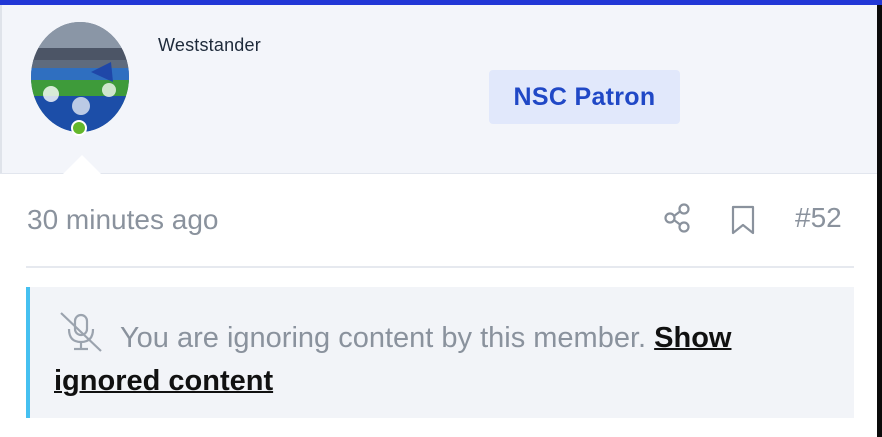 The image size is (882, 437). What do you see at coordinates (440, 267) in the screenshot?
I see `meta-divider` at bounding box center [440, 267].